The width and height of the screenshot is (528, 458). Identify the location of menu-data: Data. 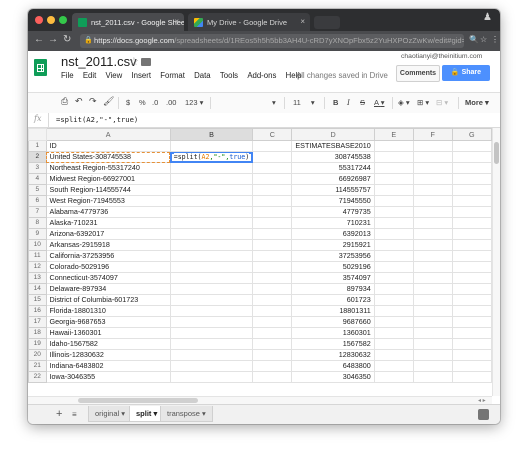
(202, 75).